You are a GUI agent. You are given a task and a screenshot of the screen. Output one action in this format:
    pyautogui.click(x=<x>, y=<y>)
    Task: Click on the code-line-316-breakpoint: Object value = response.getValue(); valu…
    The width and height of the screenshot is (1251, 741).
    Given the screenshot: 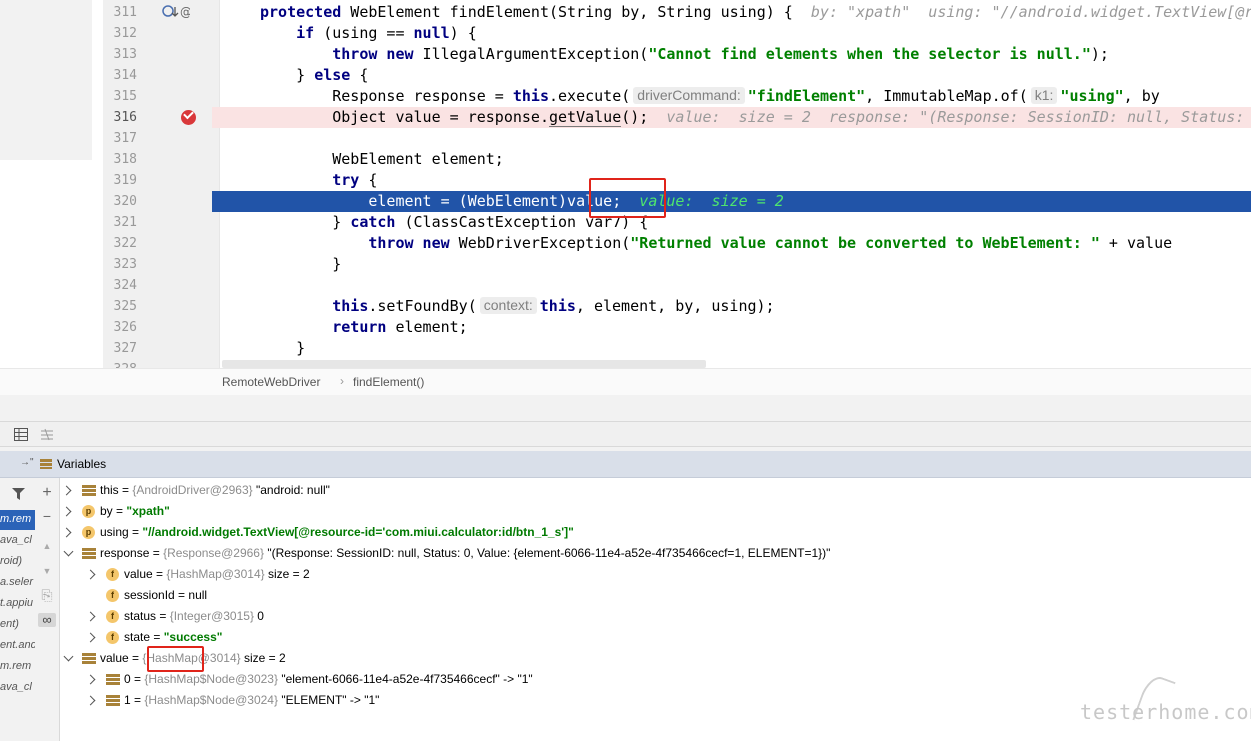 What is the action you would take?
    pyautogui.click(x=731, y=117)
    